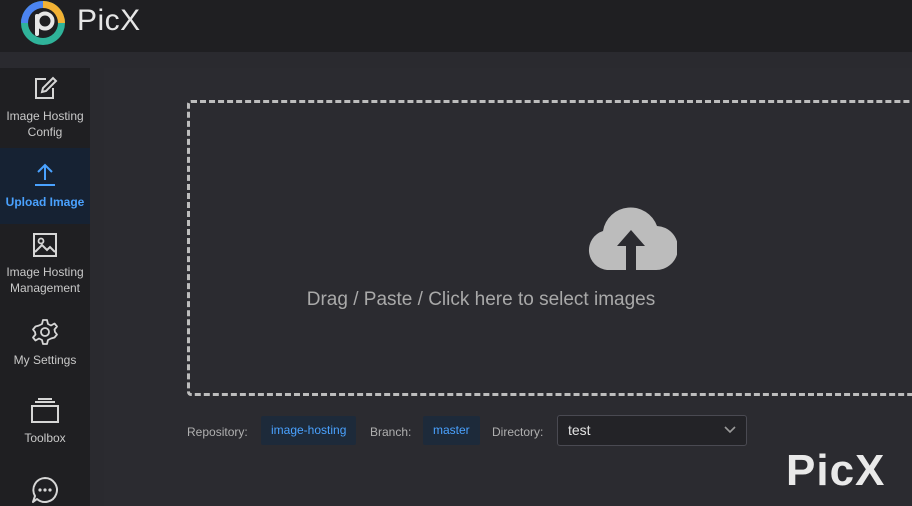 This screenshot has width=912, height=506. I want to click on toolbox-icon, so click(45, 410).